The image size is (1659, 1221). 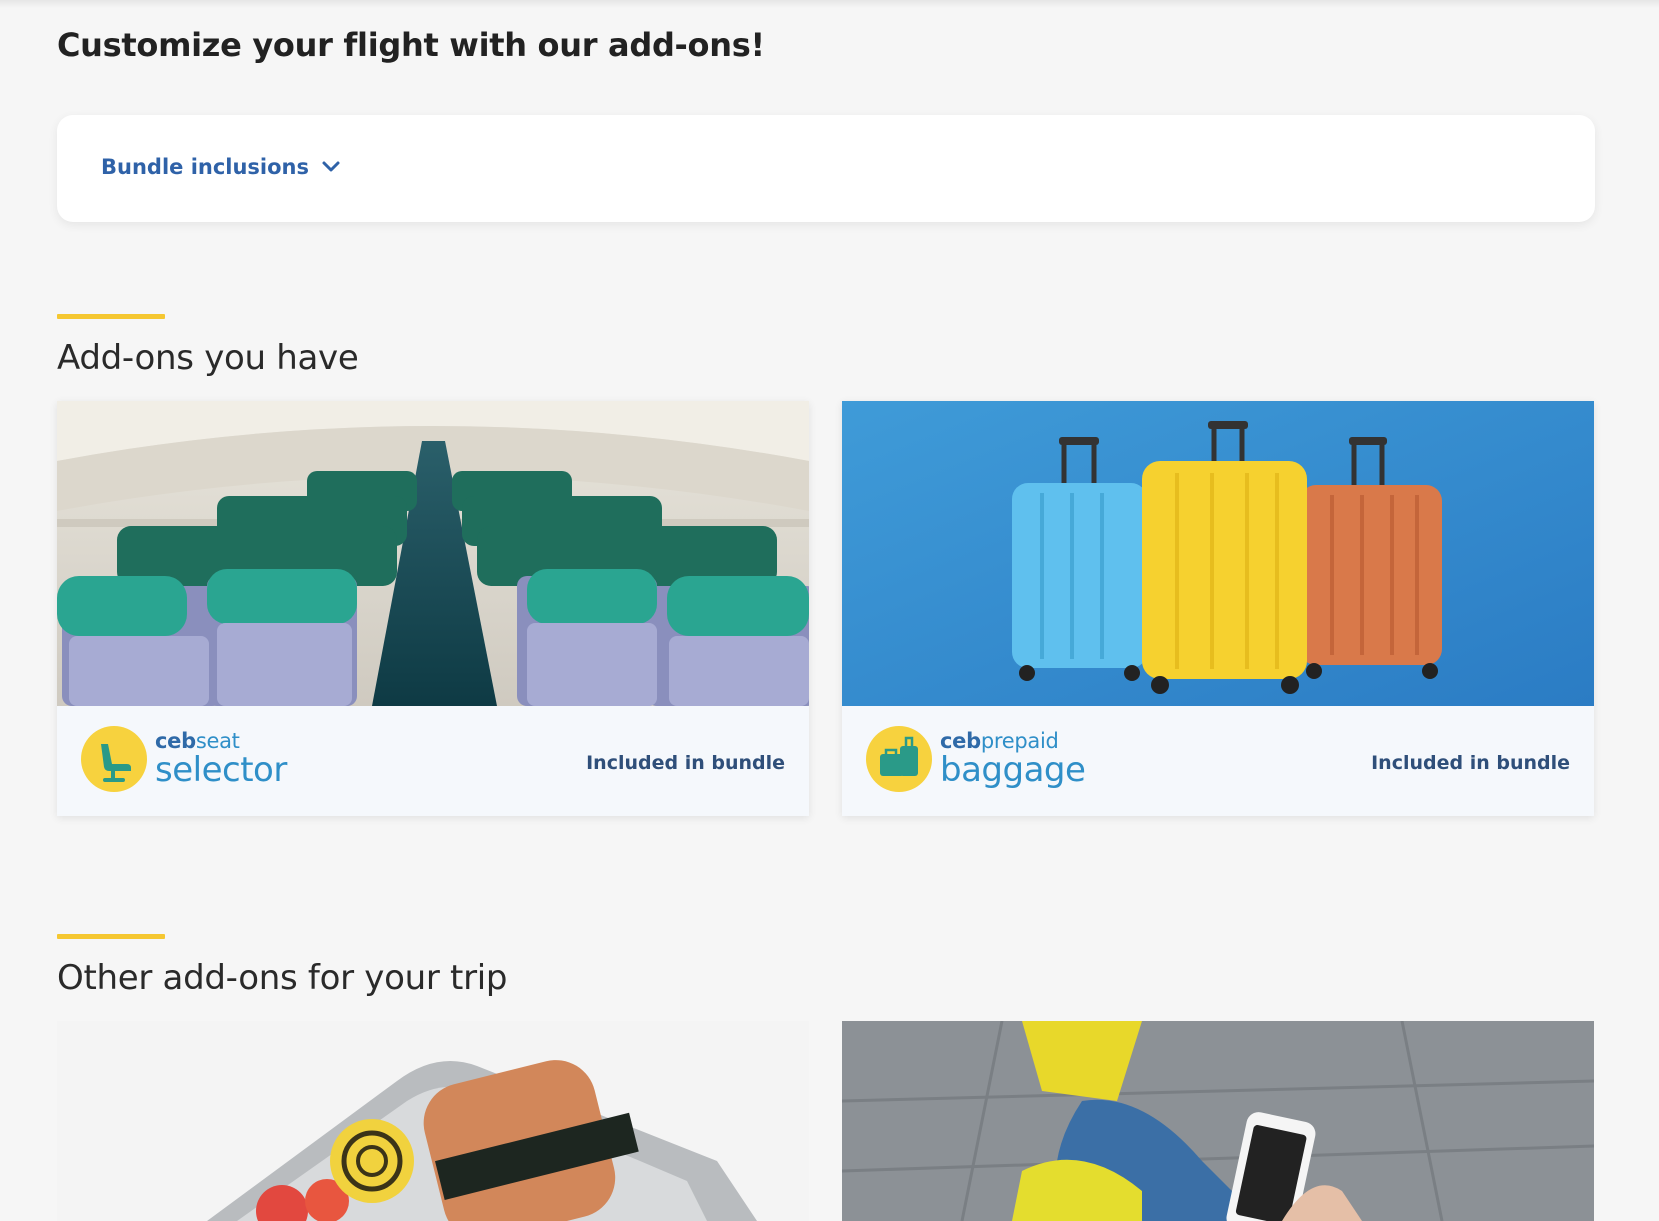 What do you see at coordinates (282, 978) in the screenshot?
I see `section-heading-other-addons: Other add-ons for your trip` at bounding box center [282, 978].